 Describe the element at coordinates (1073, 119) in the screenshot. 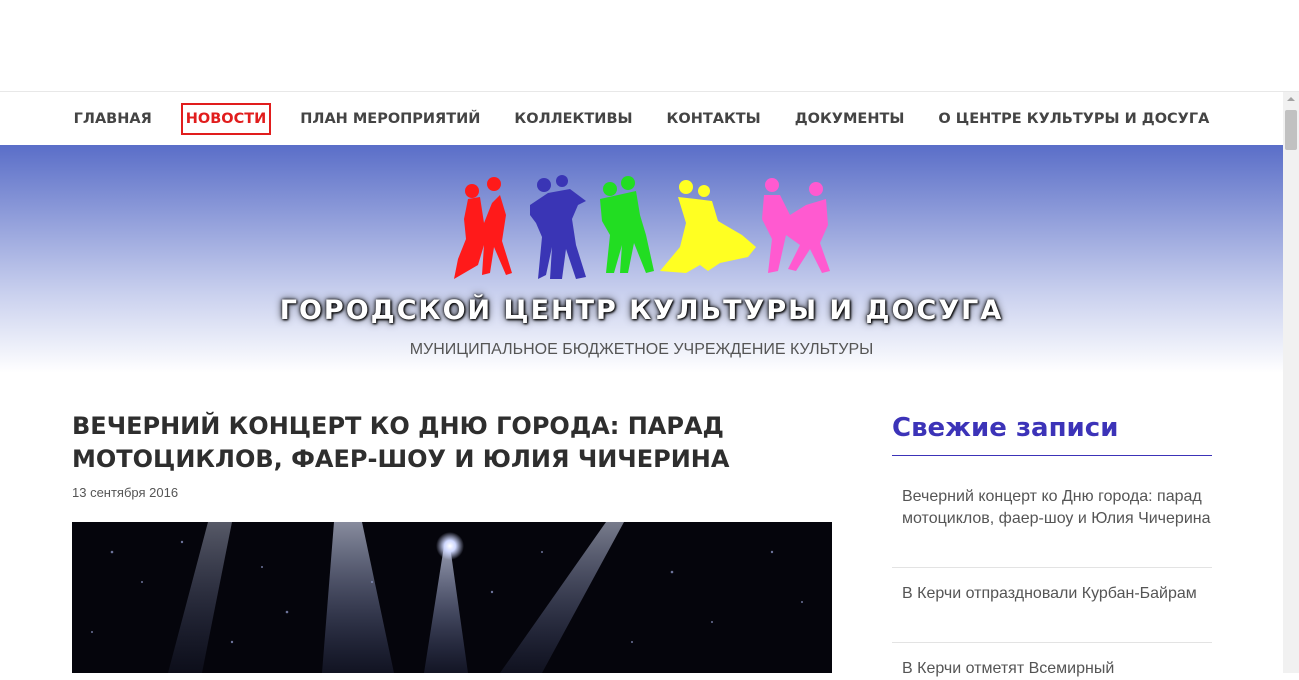

I see `nav-item-about: О ЦЕНТРЕ КУЛЬТУРЫ И ДОСУГА` at that location.